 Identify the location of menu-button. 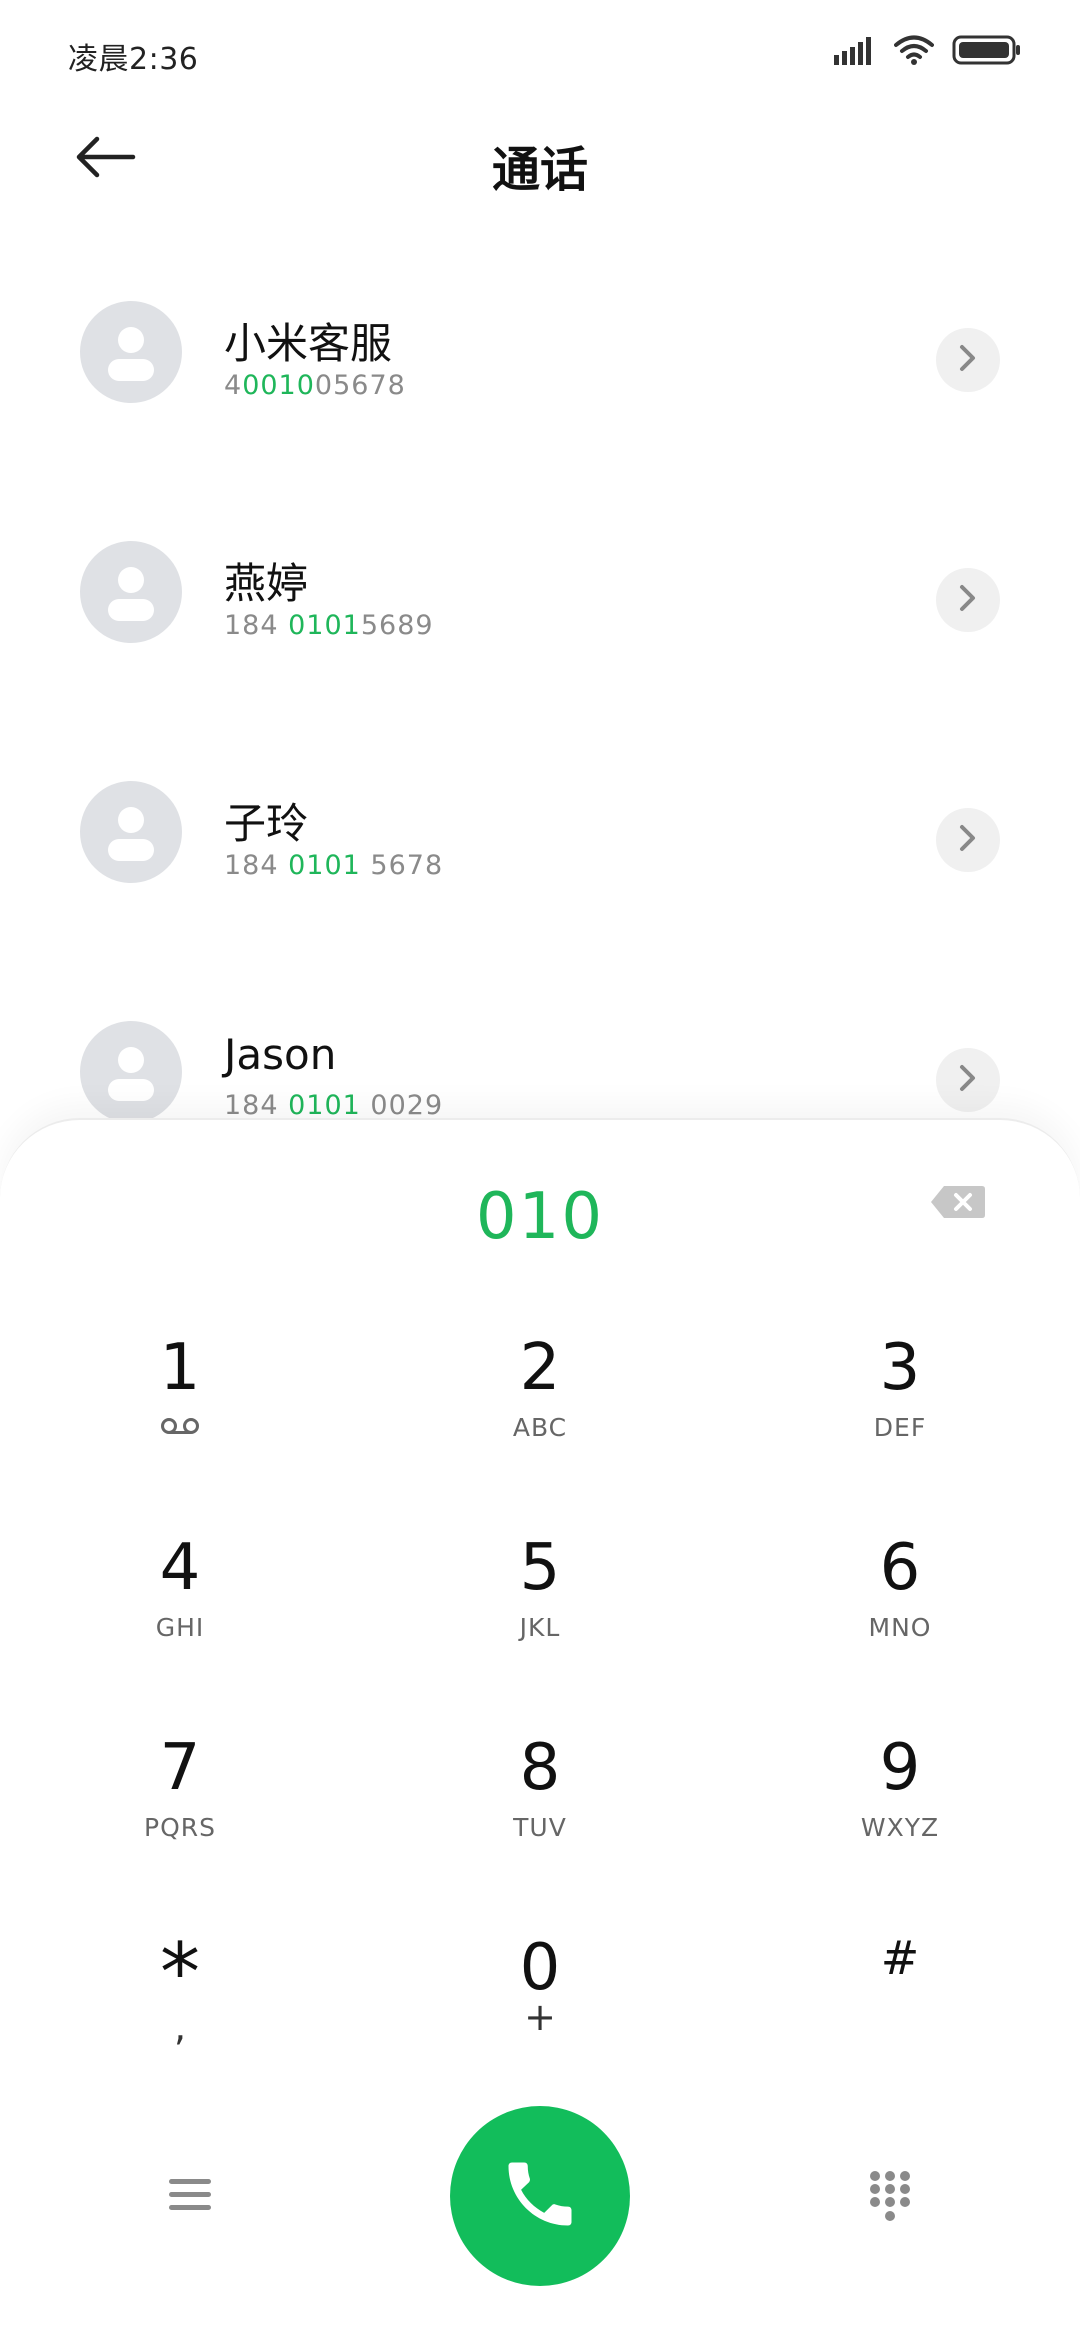
(190, 2197).